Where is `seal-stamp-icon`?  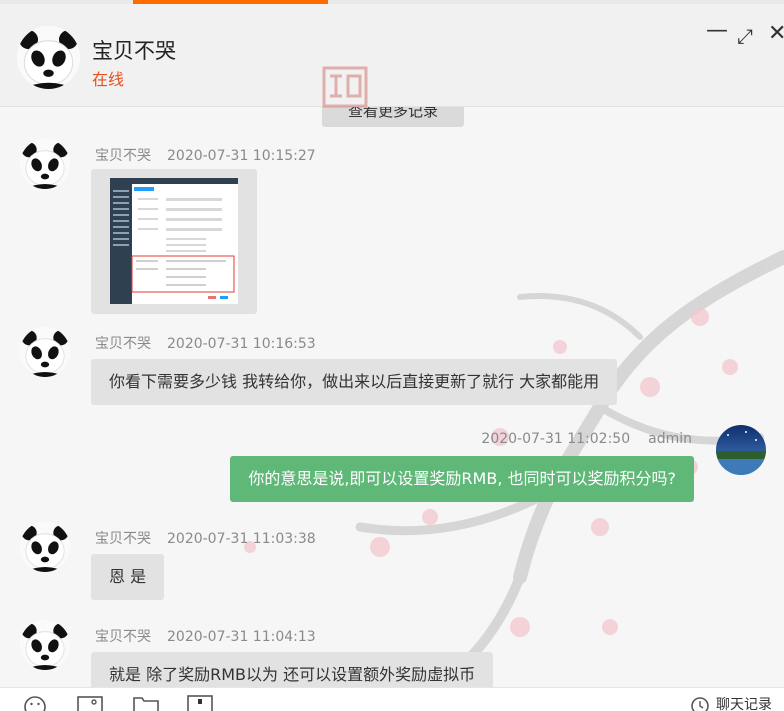 seal-stamp-icon is located at coordinates (345, 87).